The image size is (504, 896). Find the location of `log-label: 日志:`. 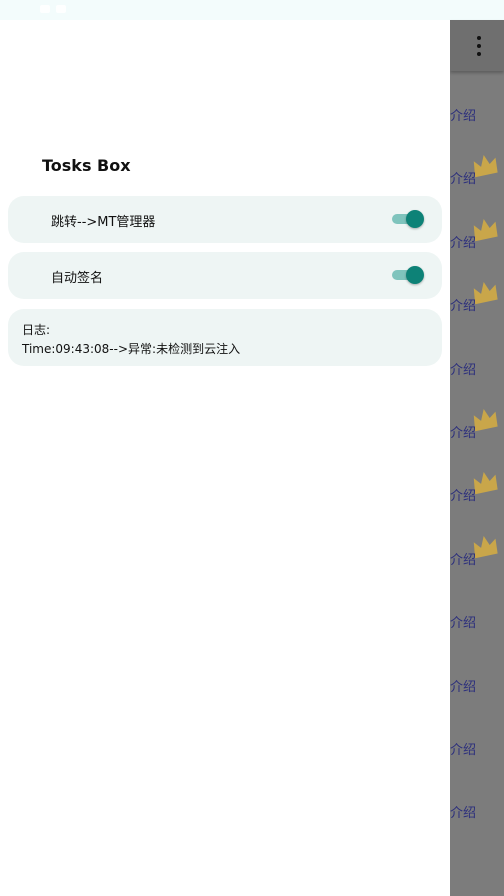

log-label: 日志: is located at coordinates (36, 330).